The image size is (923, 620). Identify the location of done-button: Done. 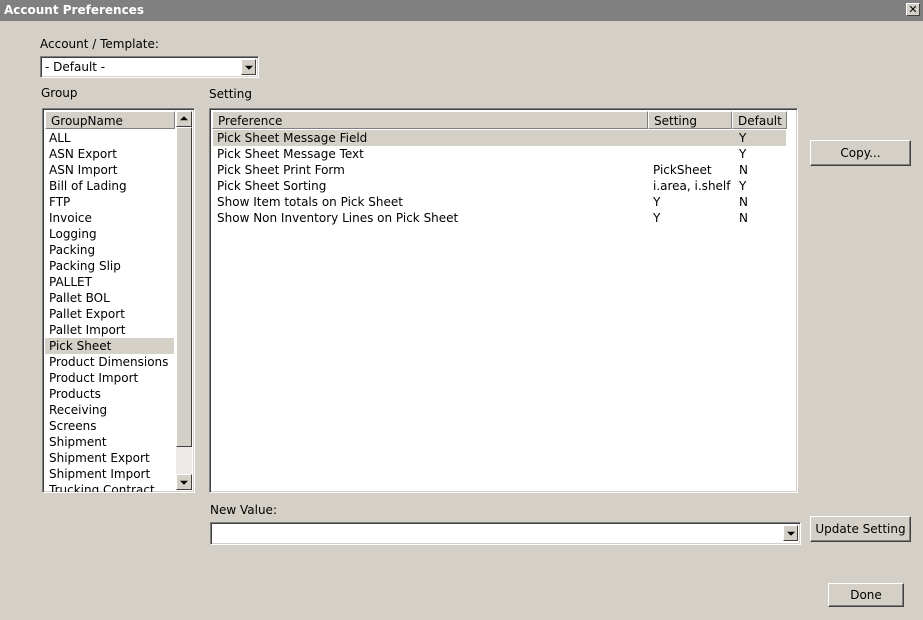
(866, 595).